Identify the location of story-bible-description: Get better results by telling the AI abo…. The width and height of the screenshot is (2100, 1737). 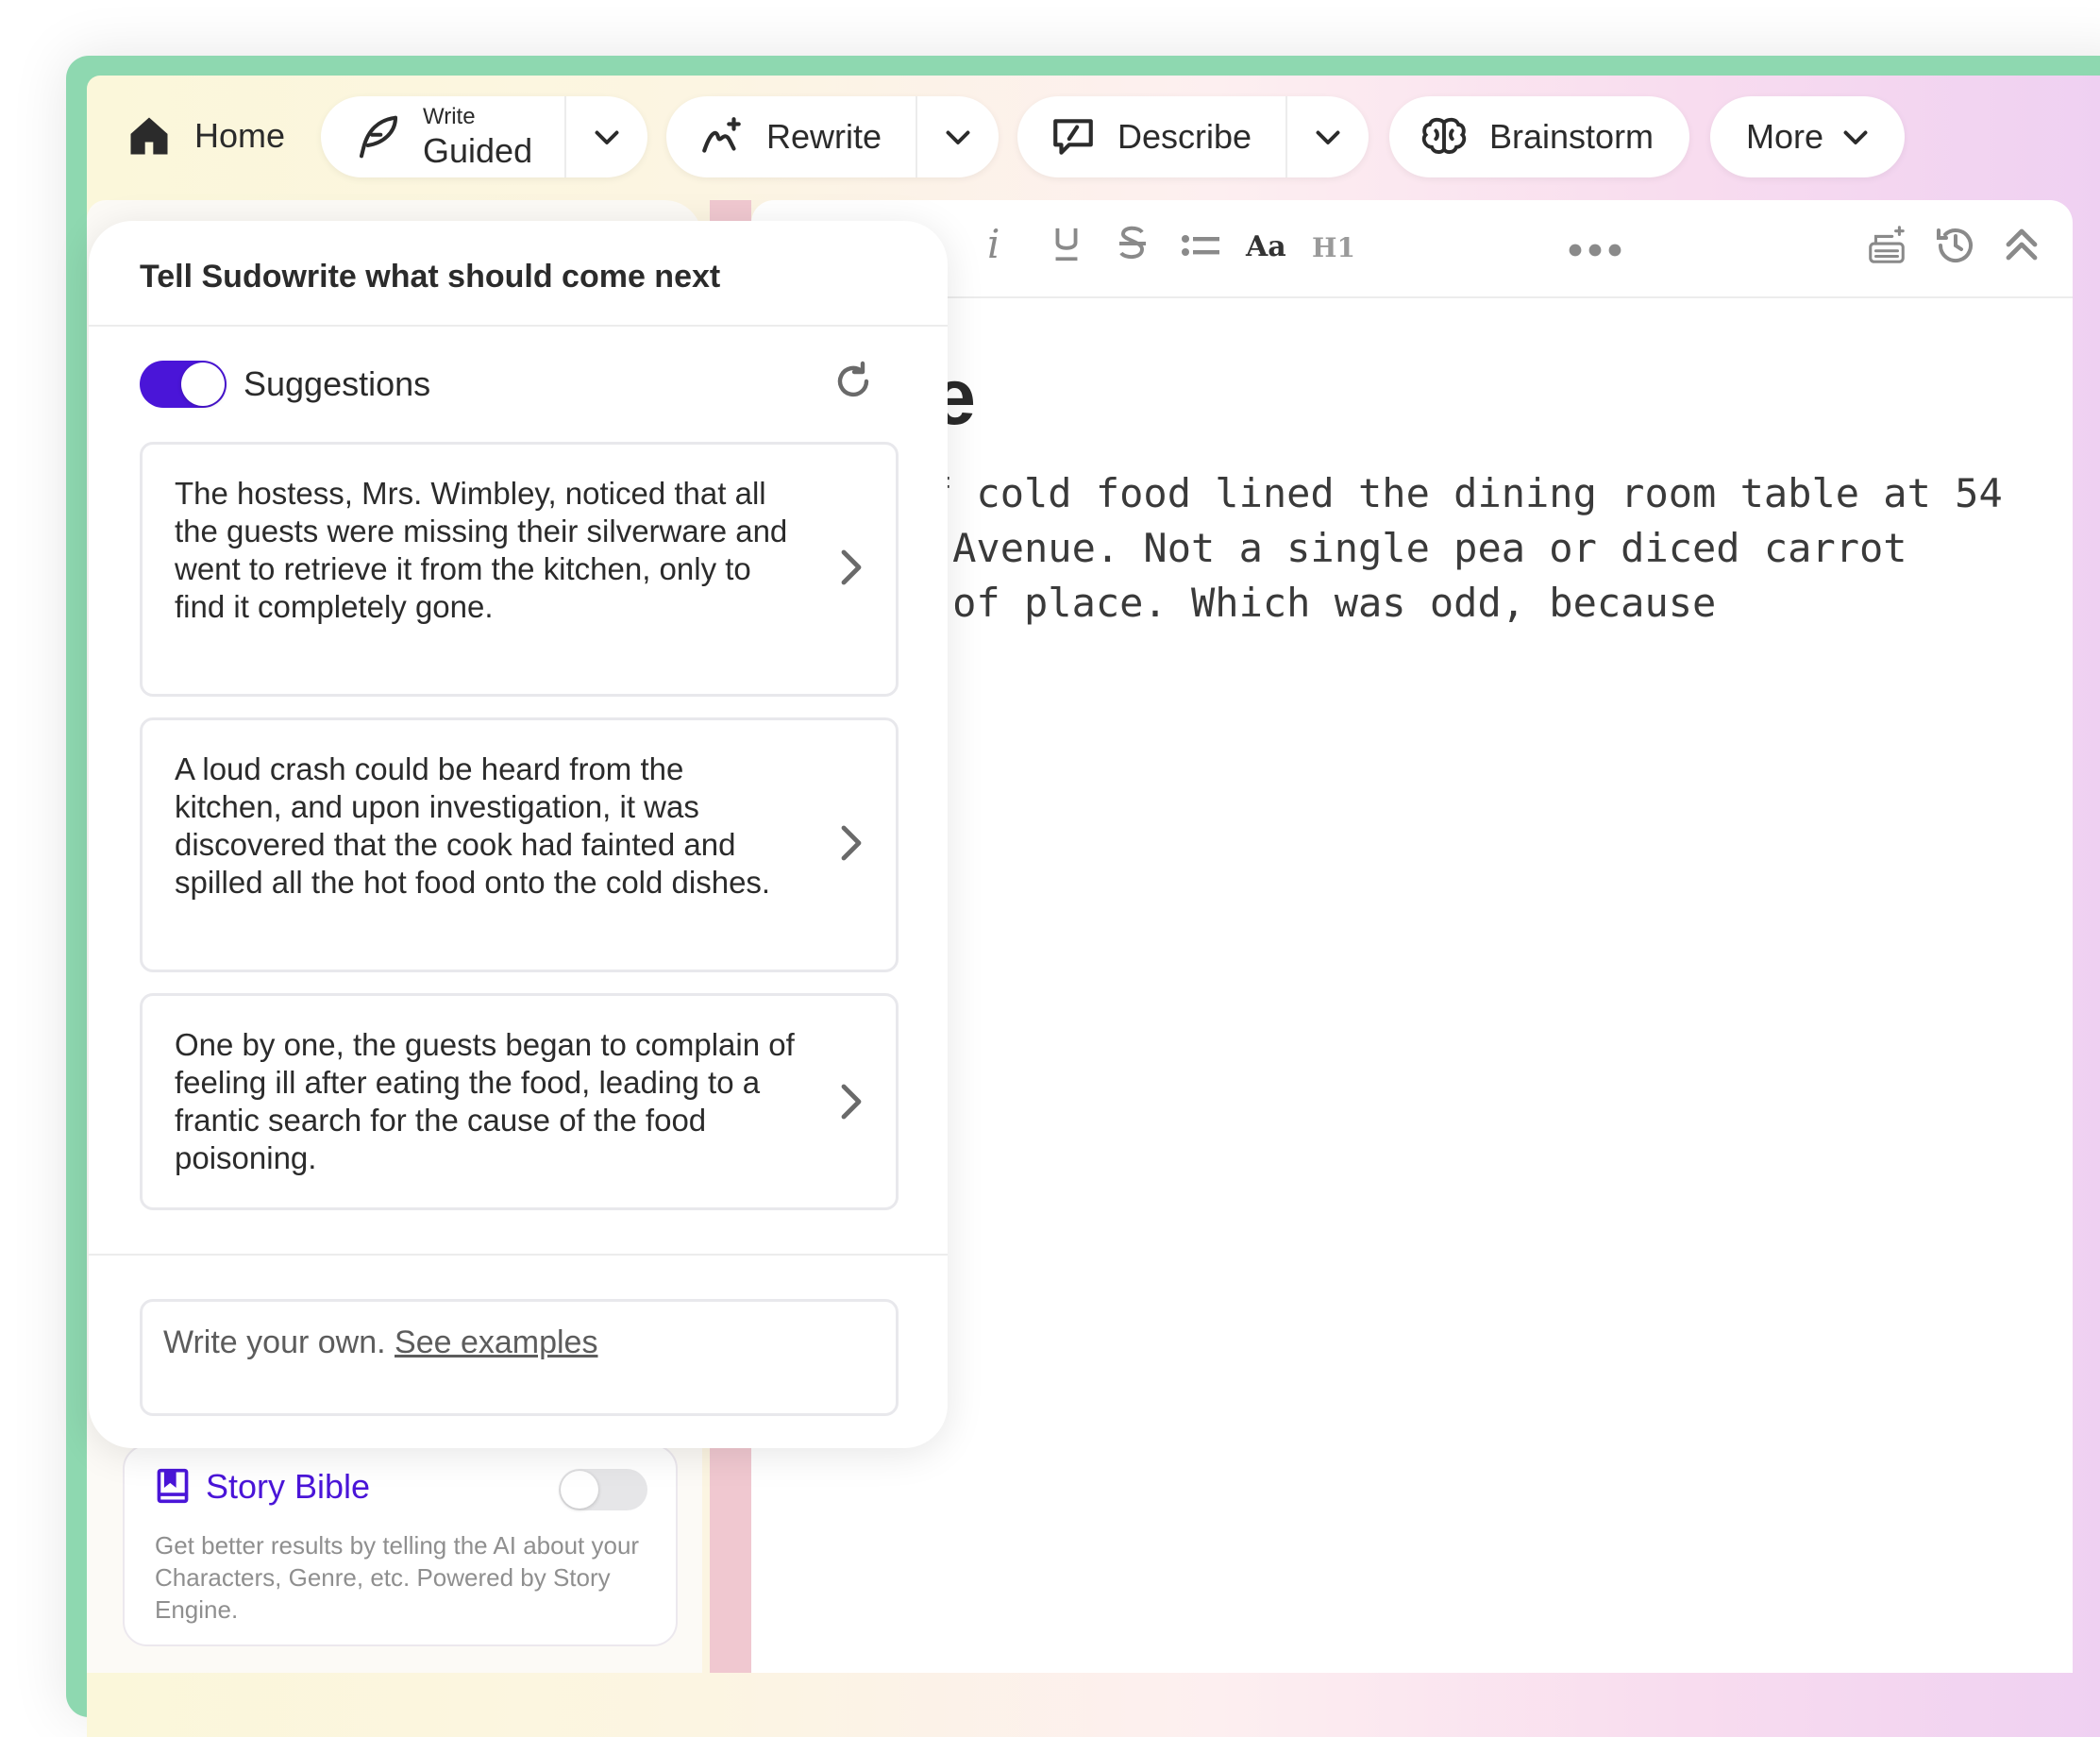
(397, 1577).